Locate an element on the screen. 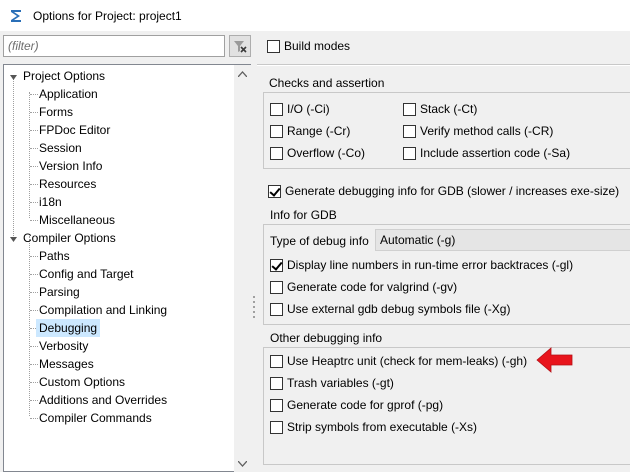 This screenshot has height=472, width=630. tree-item-version-info: Version Info is located at coordinates (70, 166).